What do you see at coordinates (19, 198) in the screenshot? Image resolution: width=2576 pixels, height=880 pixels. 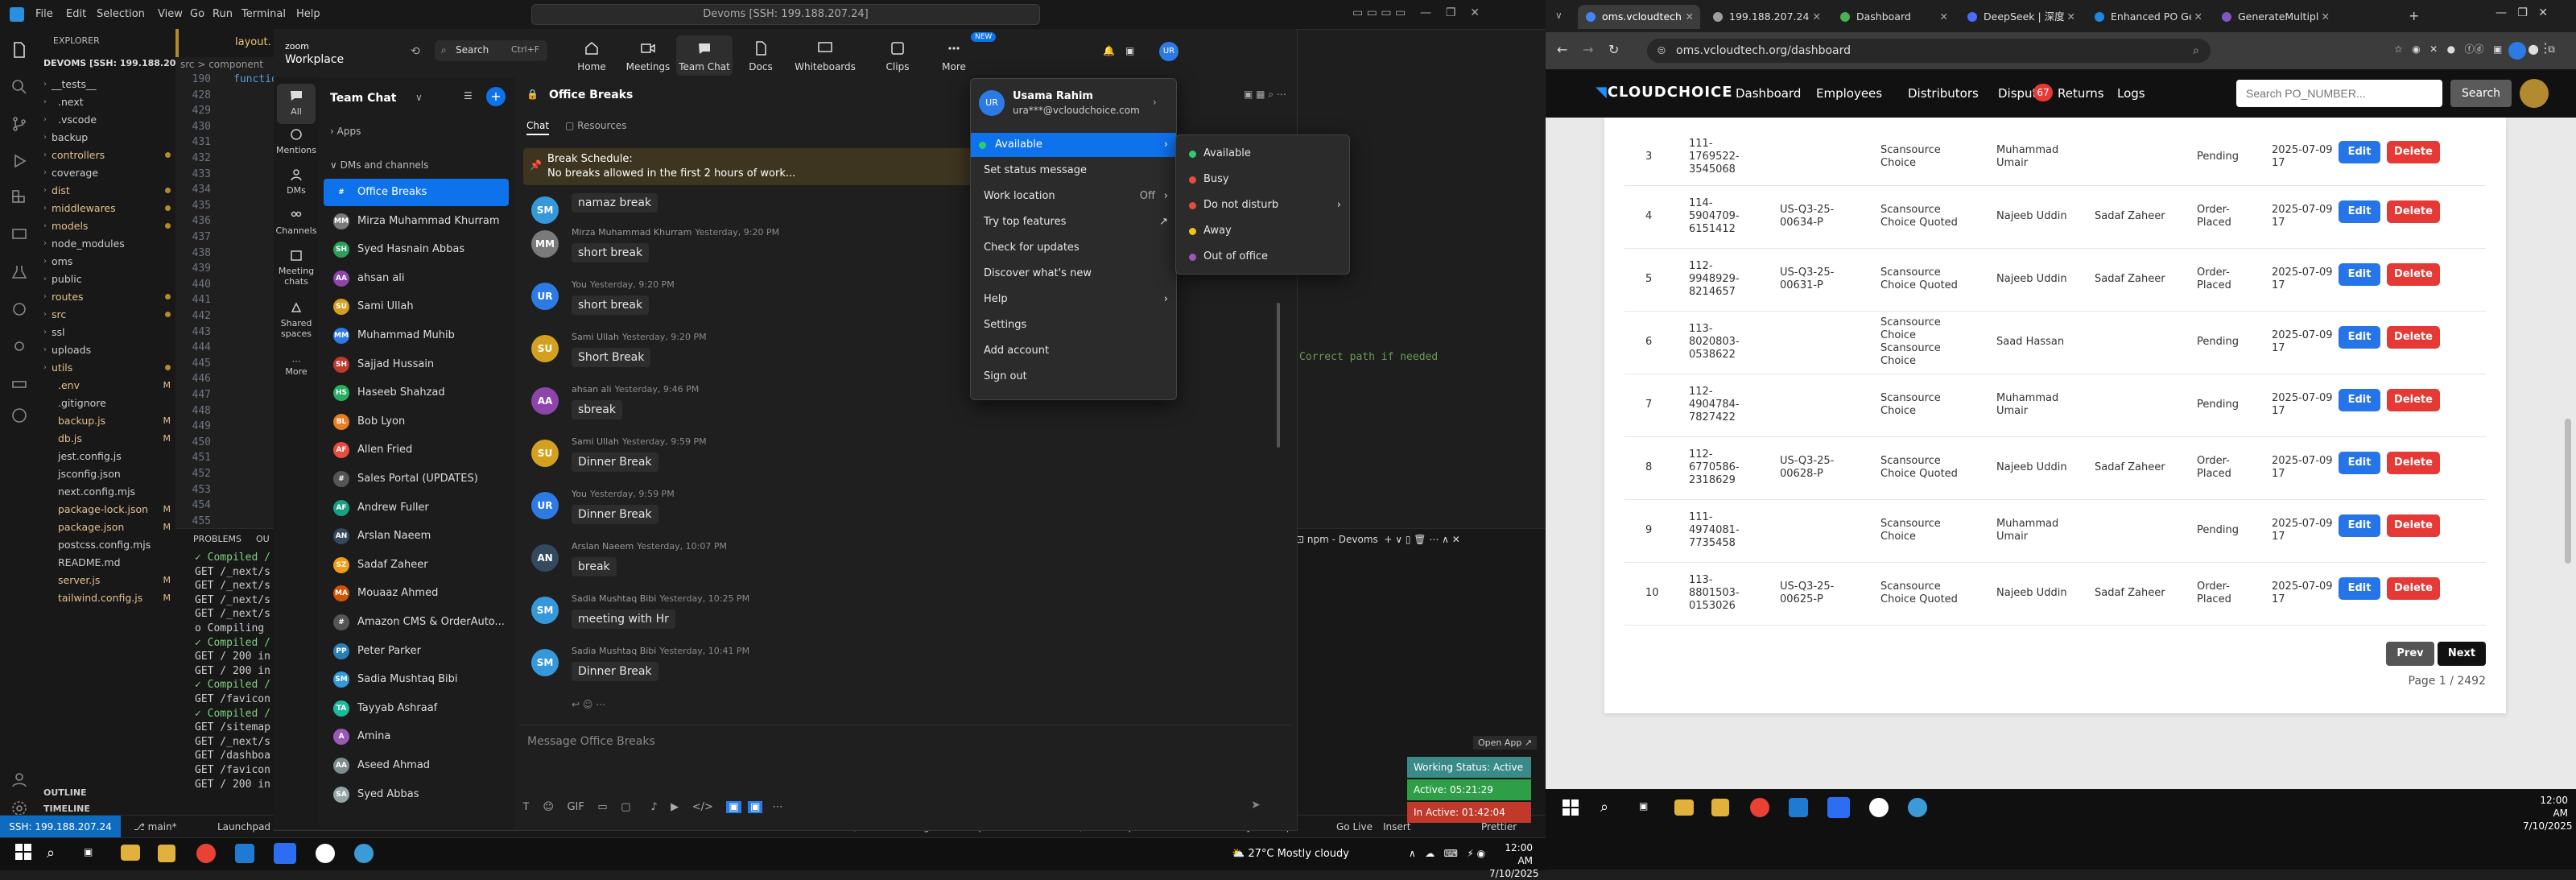 I see `extensions-icon` at bounding box center [19, 198].